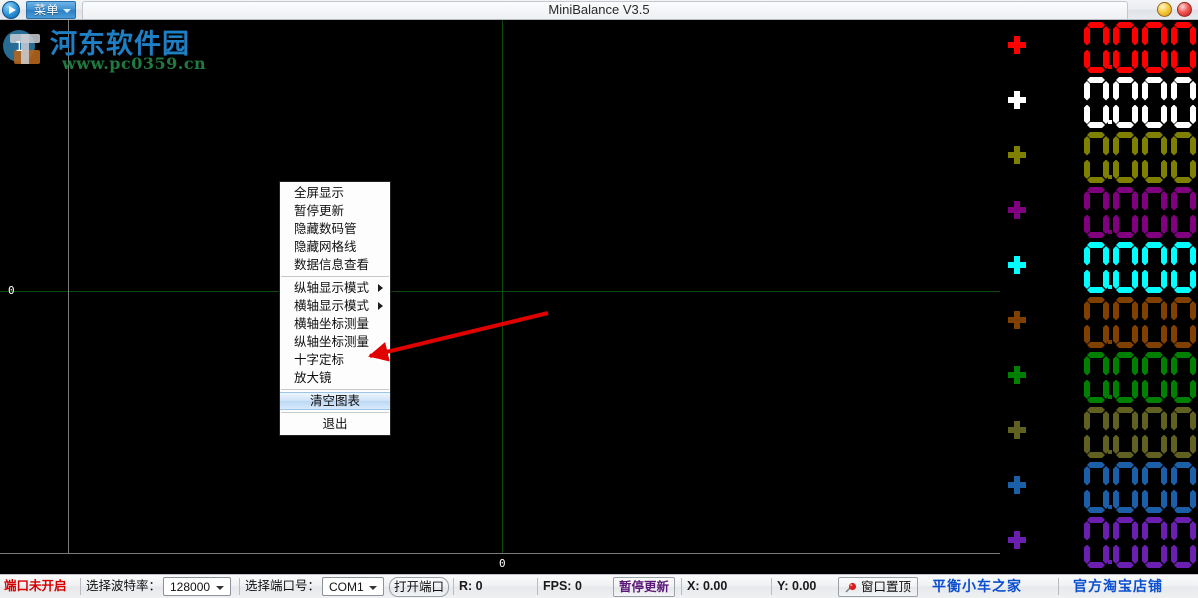  I want to click on menu-item-4: 数据信息查看, so click(335, 265).